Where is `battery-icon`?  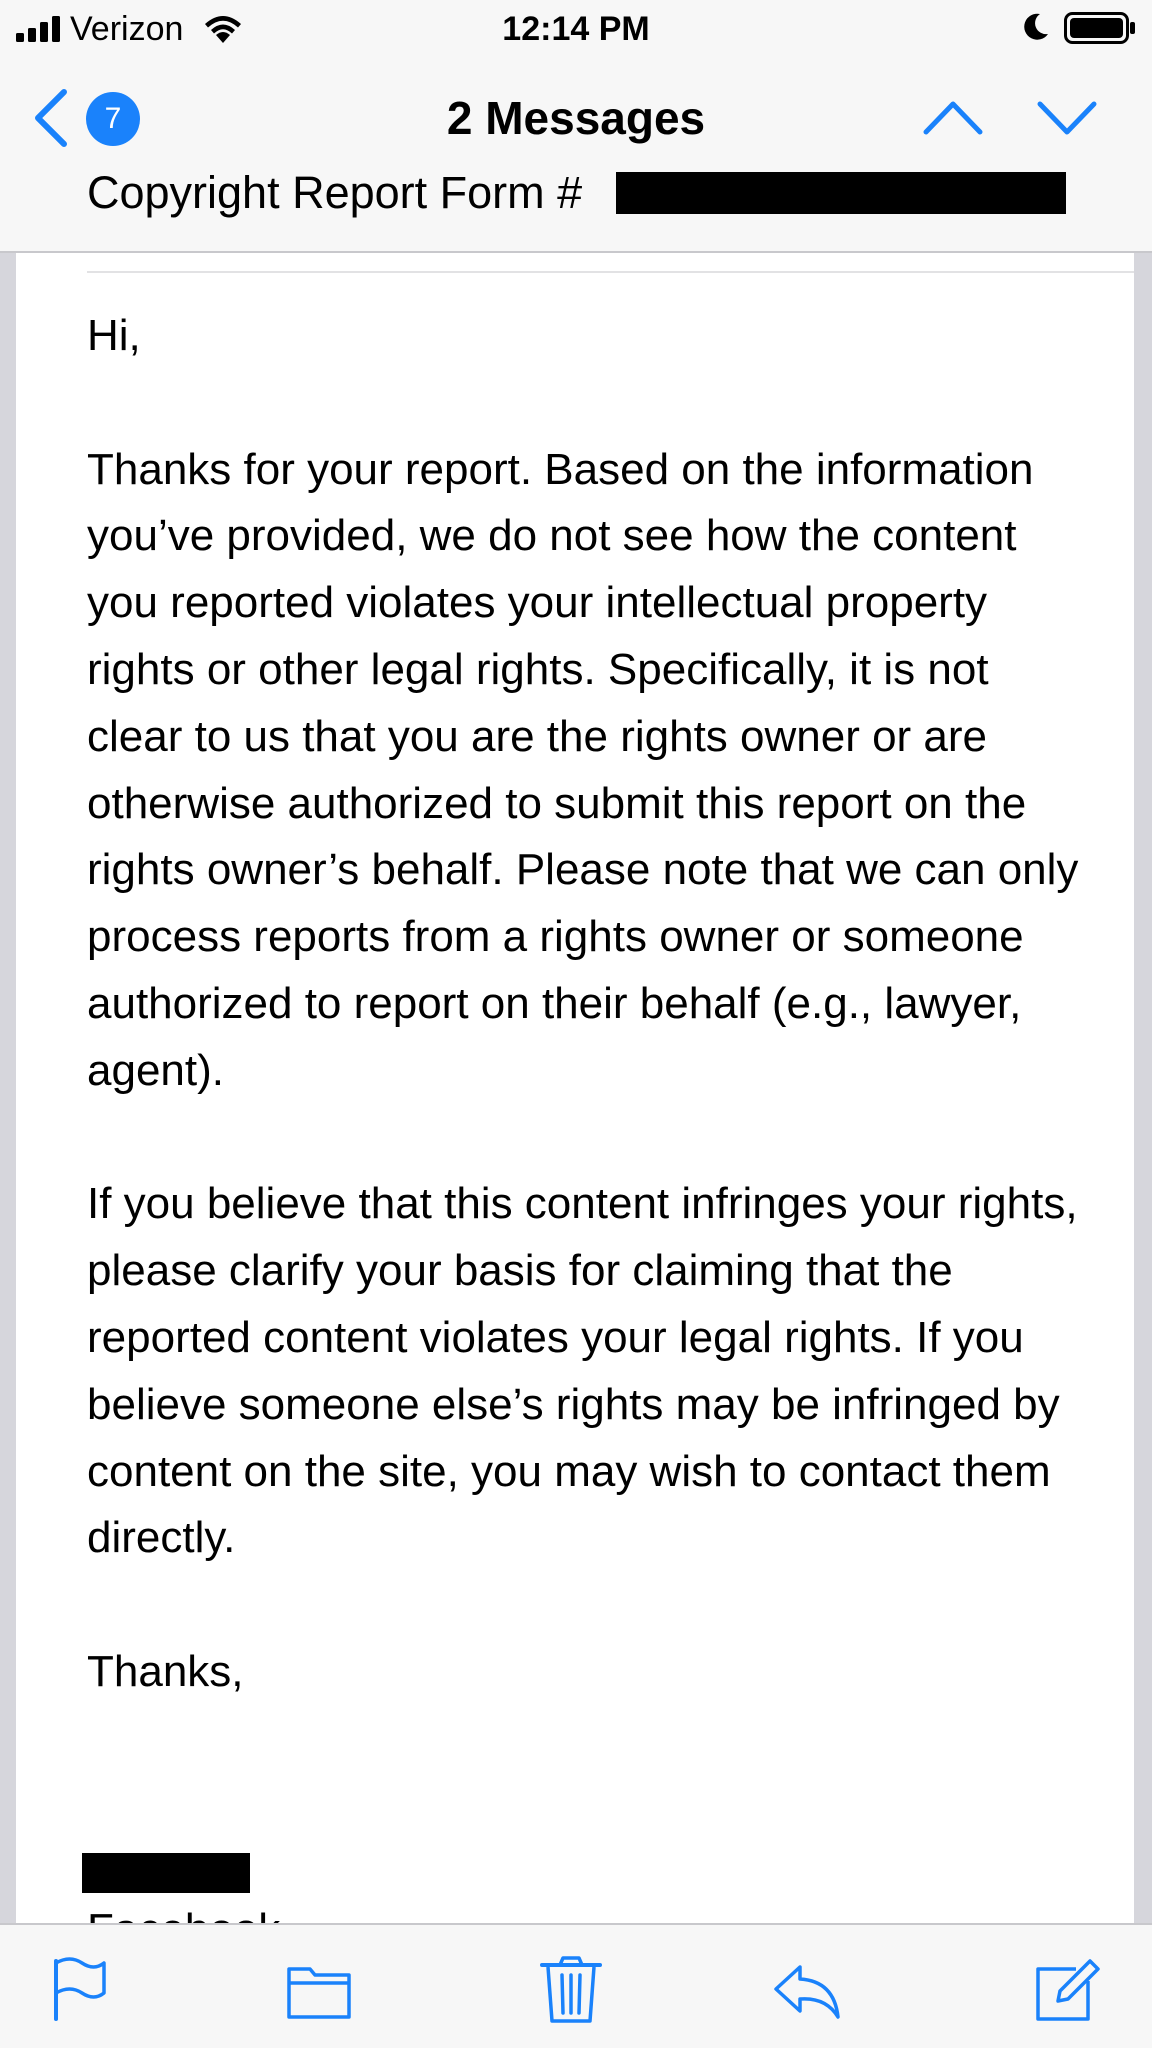
battery-icon is located at coordinates (1099, 28).